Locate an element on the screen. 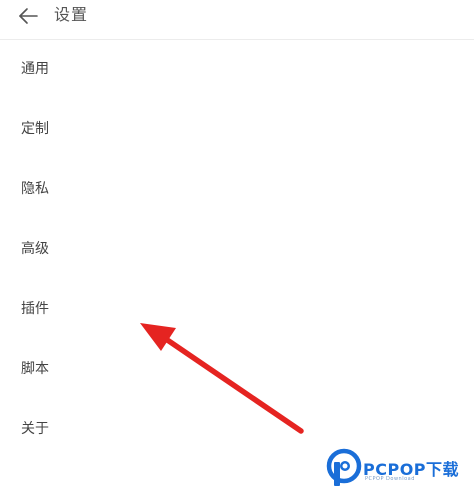  header-bar: 设置 is located at coordinates (237, 19).